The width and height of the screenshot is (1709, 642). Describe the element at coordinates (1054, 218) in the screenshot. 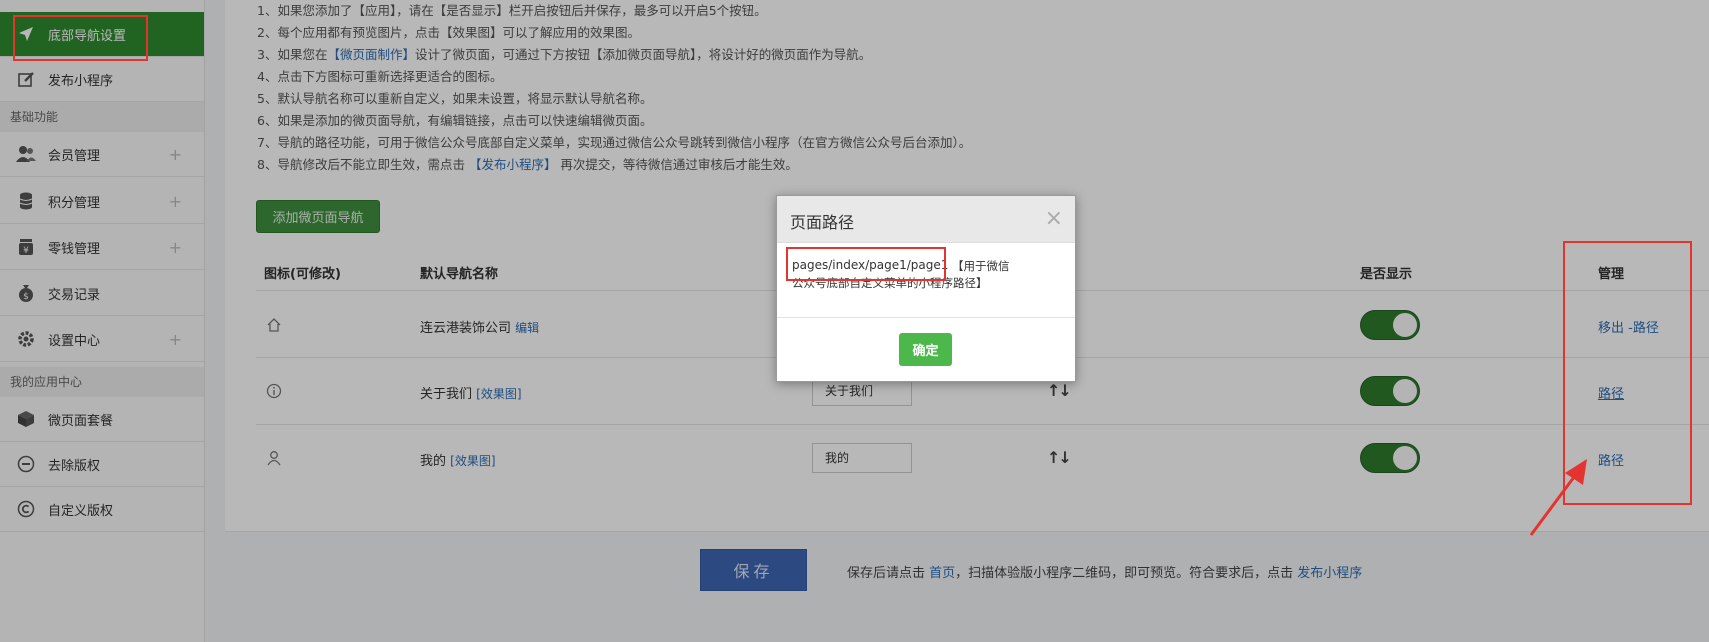

I see `close-icon: ×` at that location.